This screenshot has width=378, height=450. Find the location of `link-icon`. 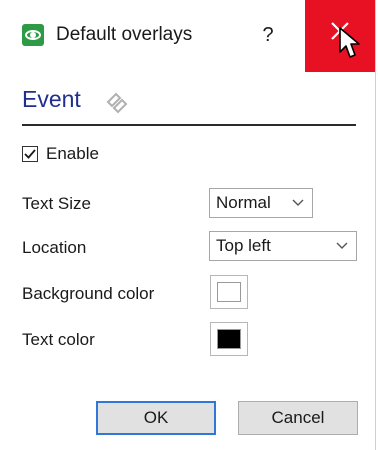

link-icon is located at coordinates (117, 103).